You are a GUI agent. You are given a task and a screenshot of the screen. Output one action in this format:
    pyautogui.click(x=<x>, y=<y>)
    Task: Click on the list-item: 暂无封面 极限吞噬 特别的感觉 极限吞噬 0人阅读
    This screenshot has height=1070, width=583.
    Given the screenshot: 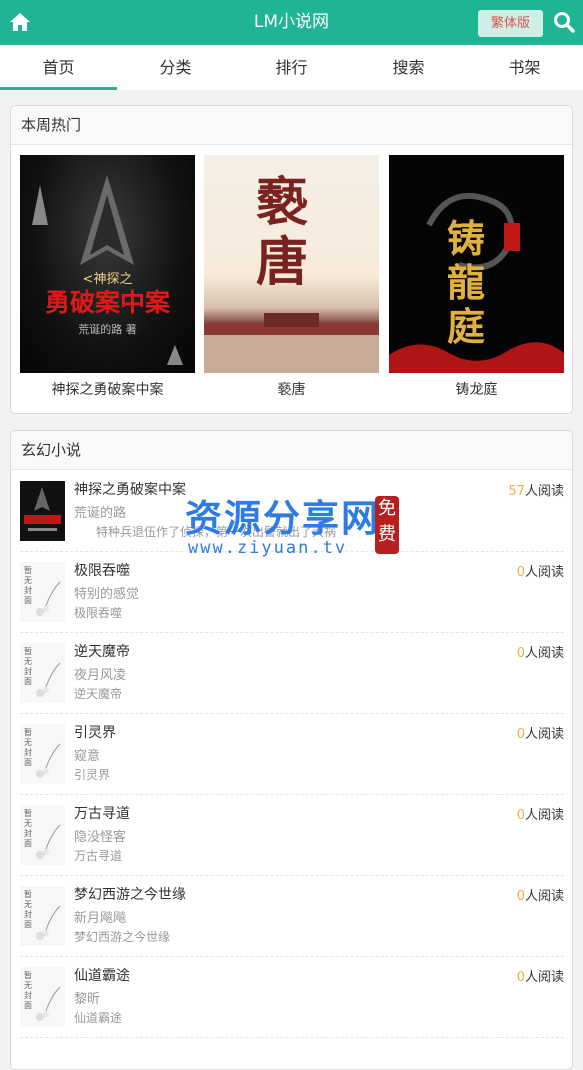 What is the action you would take?
    pyautogui.click(x=292, y=592)
    